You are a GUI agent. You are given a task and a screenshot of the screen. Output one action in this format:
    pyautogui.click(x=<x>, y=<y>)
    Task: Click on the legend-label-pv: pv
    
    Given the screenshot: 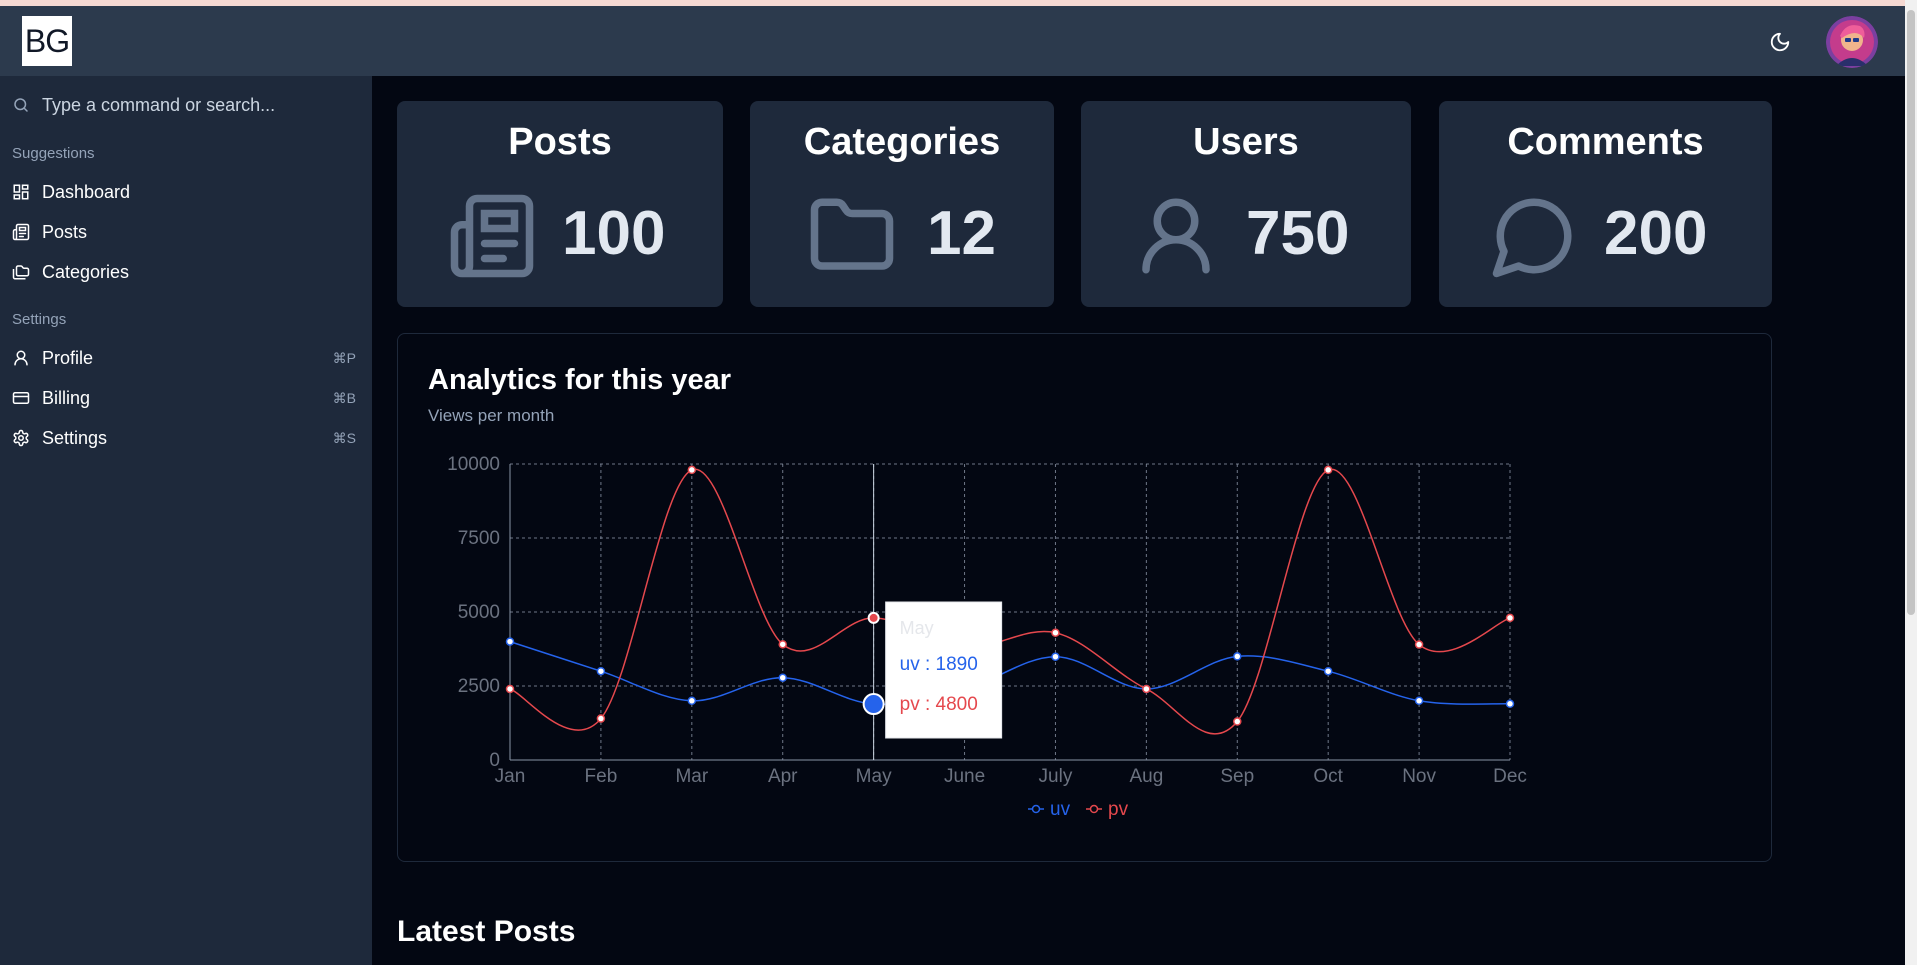 What is the action you would take?
    pyautogui.click(x=1118, y=809)
    